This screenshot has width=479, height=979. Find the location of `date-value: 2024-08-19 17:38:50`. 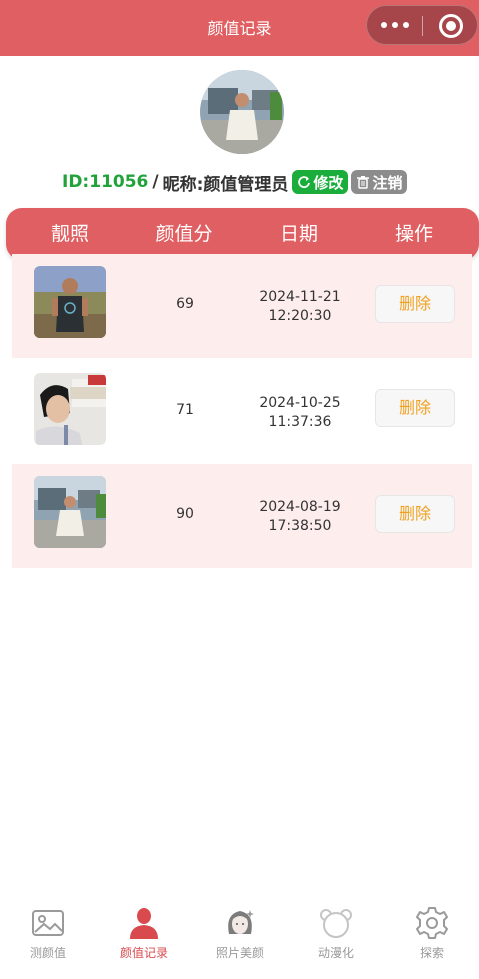

date-value: 2024-08-19 17:38:50 is located at coordinates (300, 517).